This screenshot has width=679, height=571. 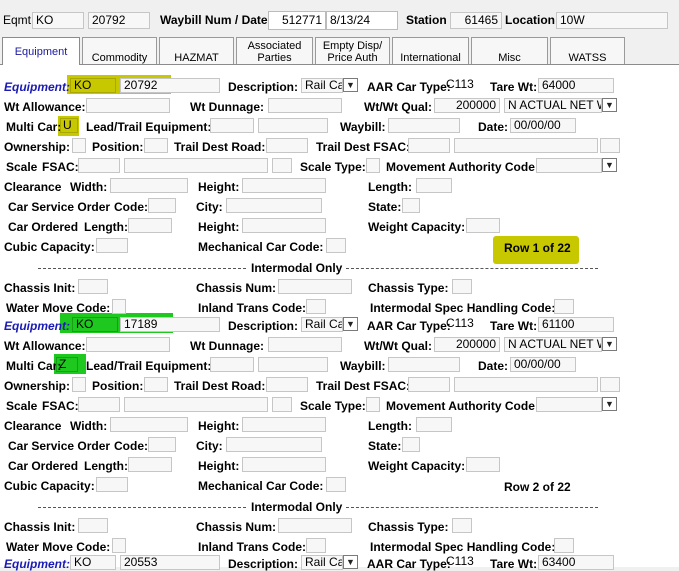 I want to click on location-field: 10W, so click(x=612, y=20).